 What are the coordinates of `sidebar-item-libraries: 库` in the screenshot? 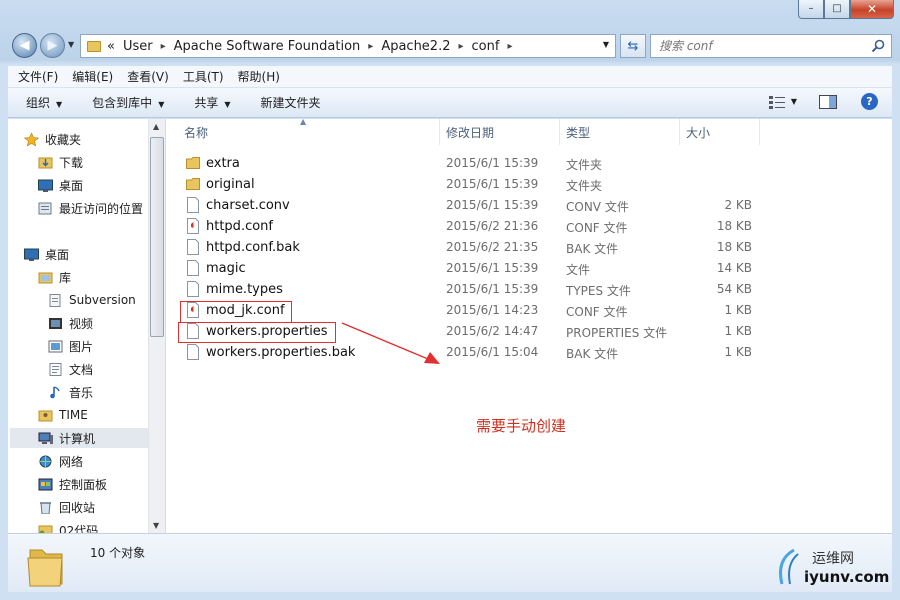 It's located at (54, 277).